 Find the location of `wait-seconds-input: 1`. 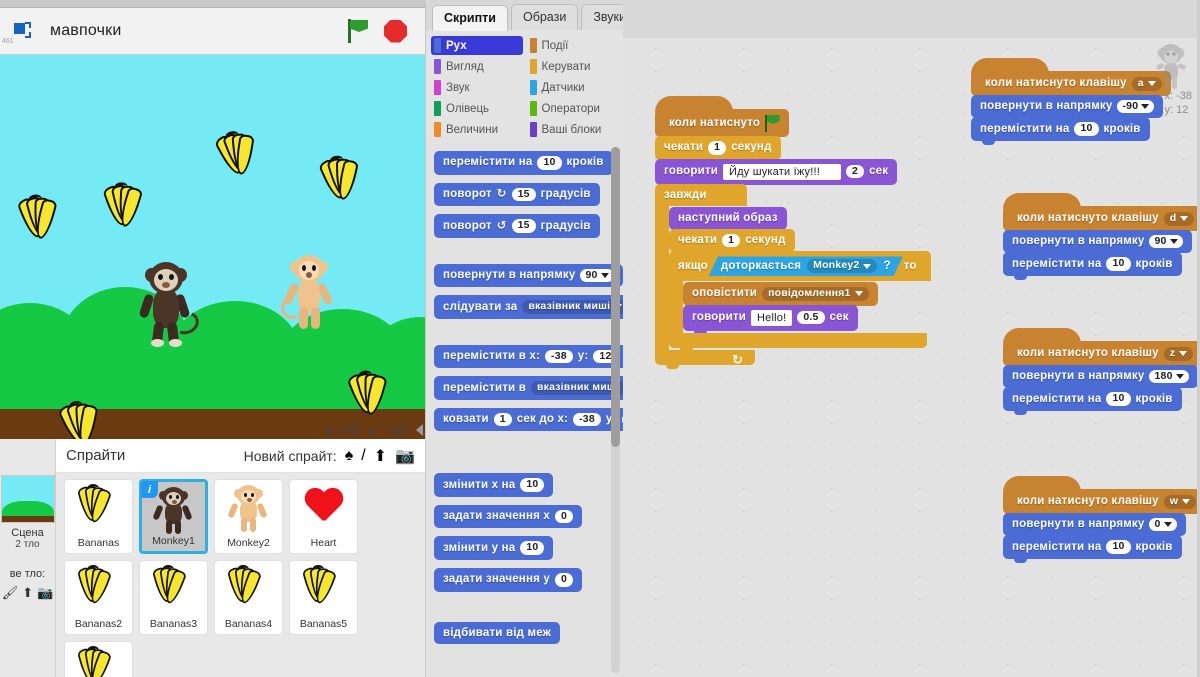

wait-seconds-input: 1 is located at coordinates (717, 148).